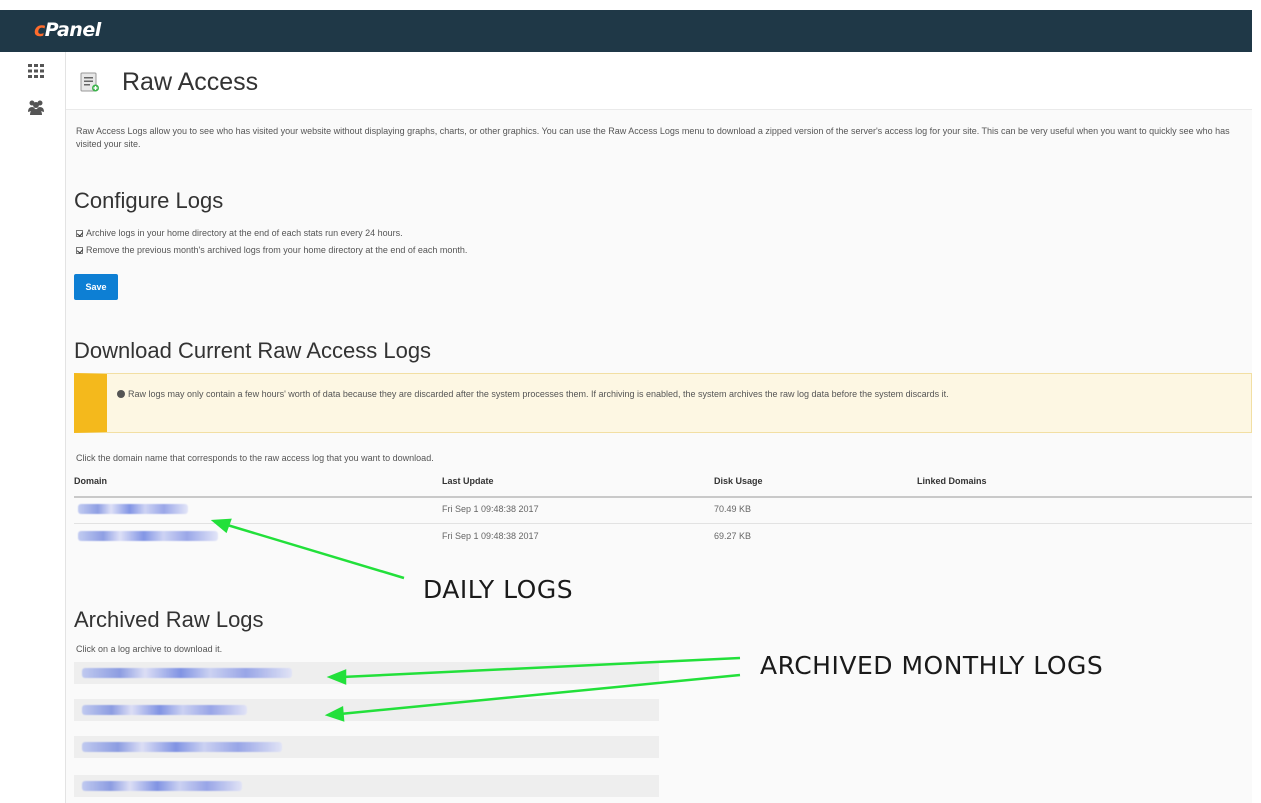  Describe the element at coordinates (475, 620) in the screenshot. I see `annotation-arrows` at that location.